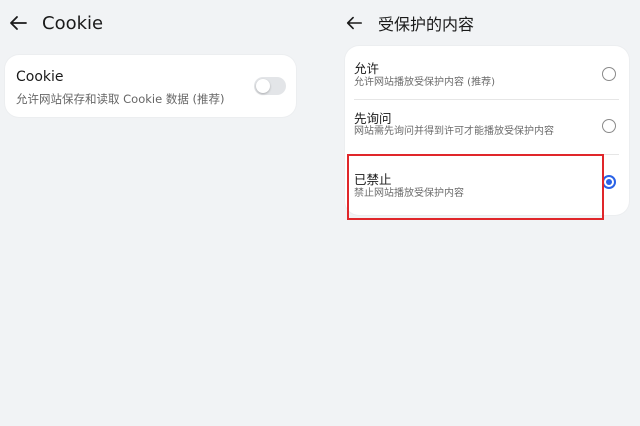 The width and height of the screenshot is (640, 426). What do you see at coordinates (156, 23) in the screenshot?
I see `cookie-header: Cookie` at bounding box center [156, 23].